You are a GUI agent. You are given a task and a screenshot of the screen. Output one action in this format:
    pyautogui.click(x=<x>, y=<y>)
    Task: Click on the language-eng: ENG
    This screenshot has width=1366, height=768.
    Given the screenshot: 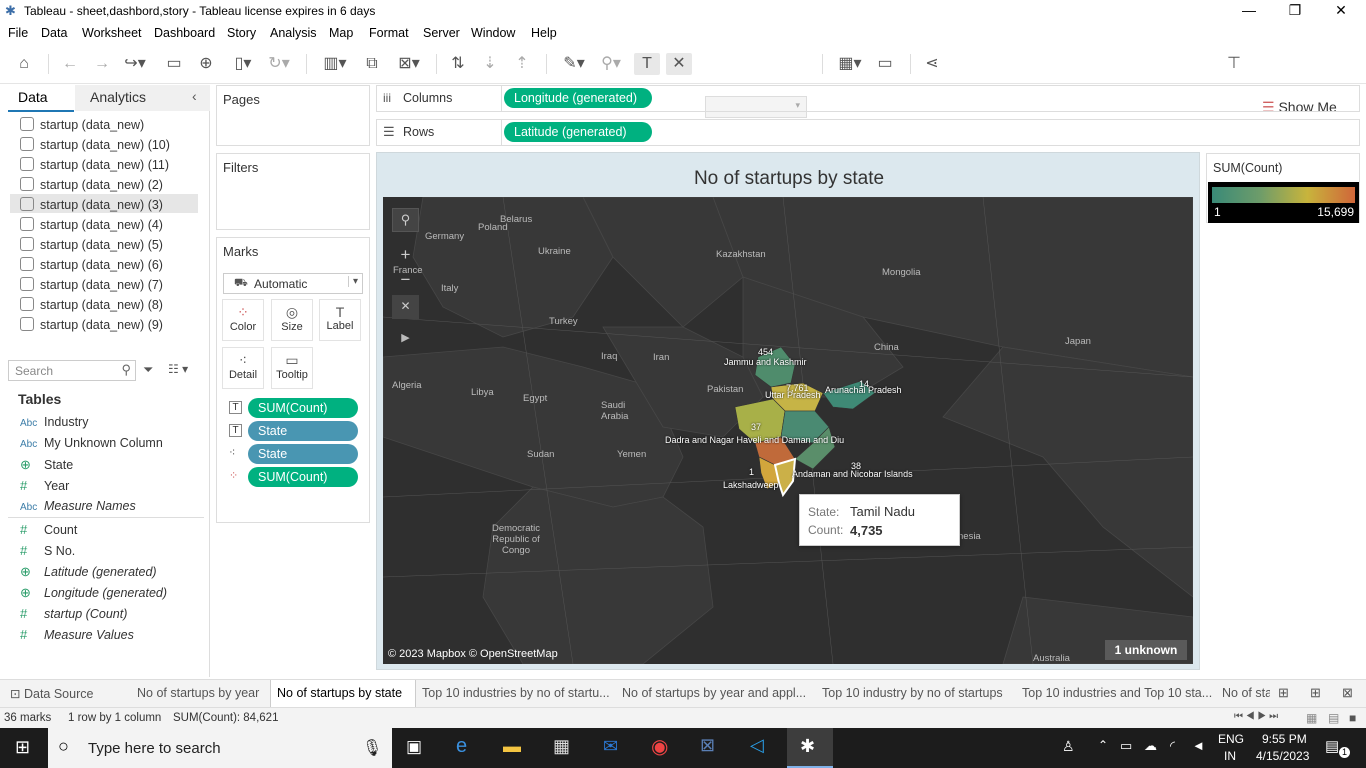 What is the action you would take?
    pyautogui.click(x=1231, y=739)
    